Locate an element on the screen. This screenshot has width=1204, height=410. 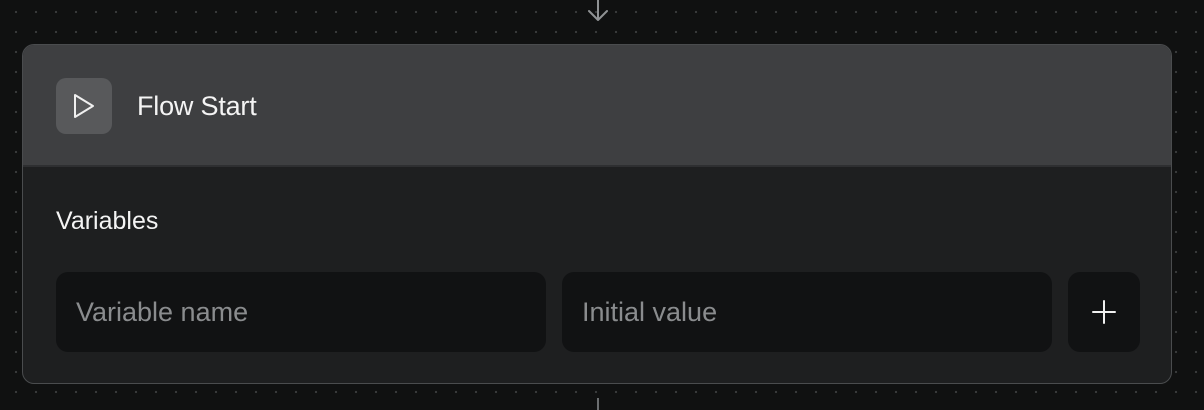
node-title: Flow Start is located at coordinates (197, 106).